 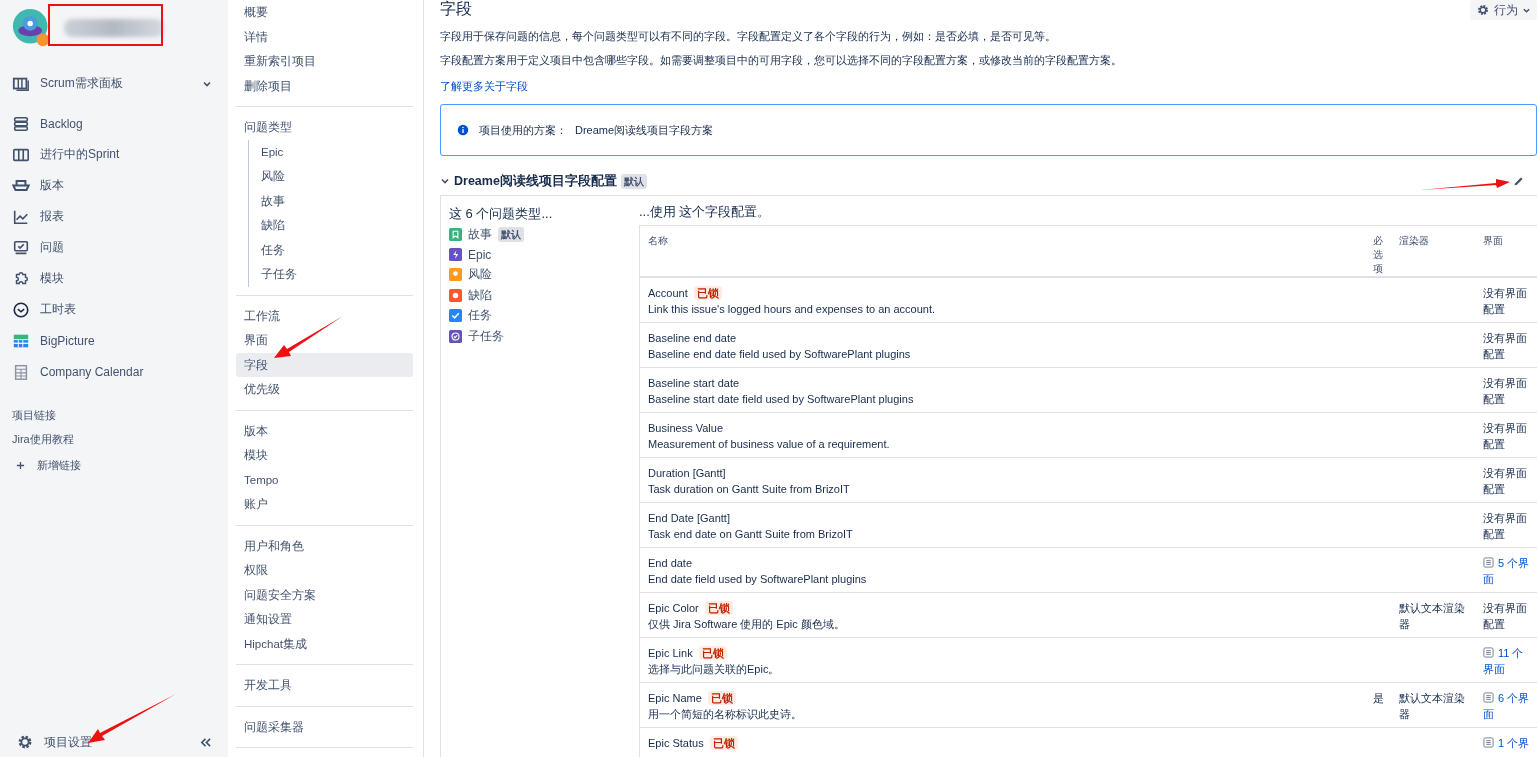 I want to click on settings-nav-item: 用户和角色, so click(x=324, y=545).